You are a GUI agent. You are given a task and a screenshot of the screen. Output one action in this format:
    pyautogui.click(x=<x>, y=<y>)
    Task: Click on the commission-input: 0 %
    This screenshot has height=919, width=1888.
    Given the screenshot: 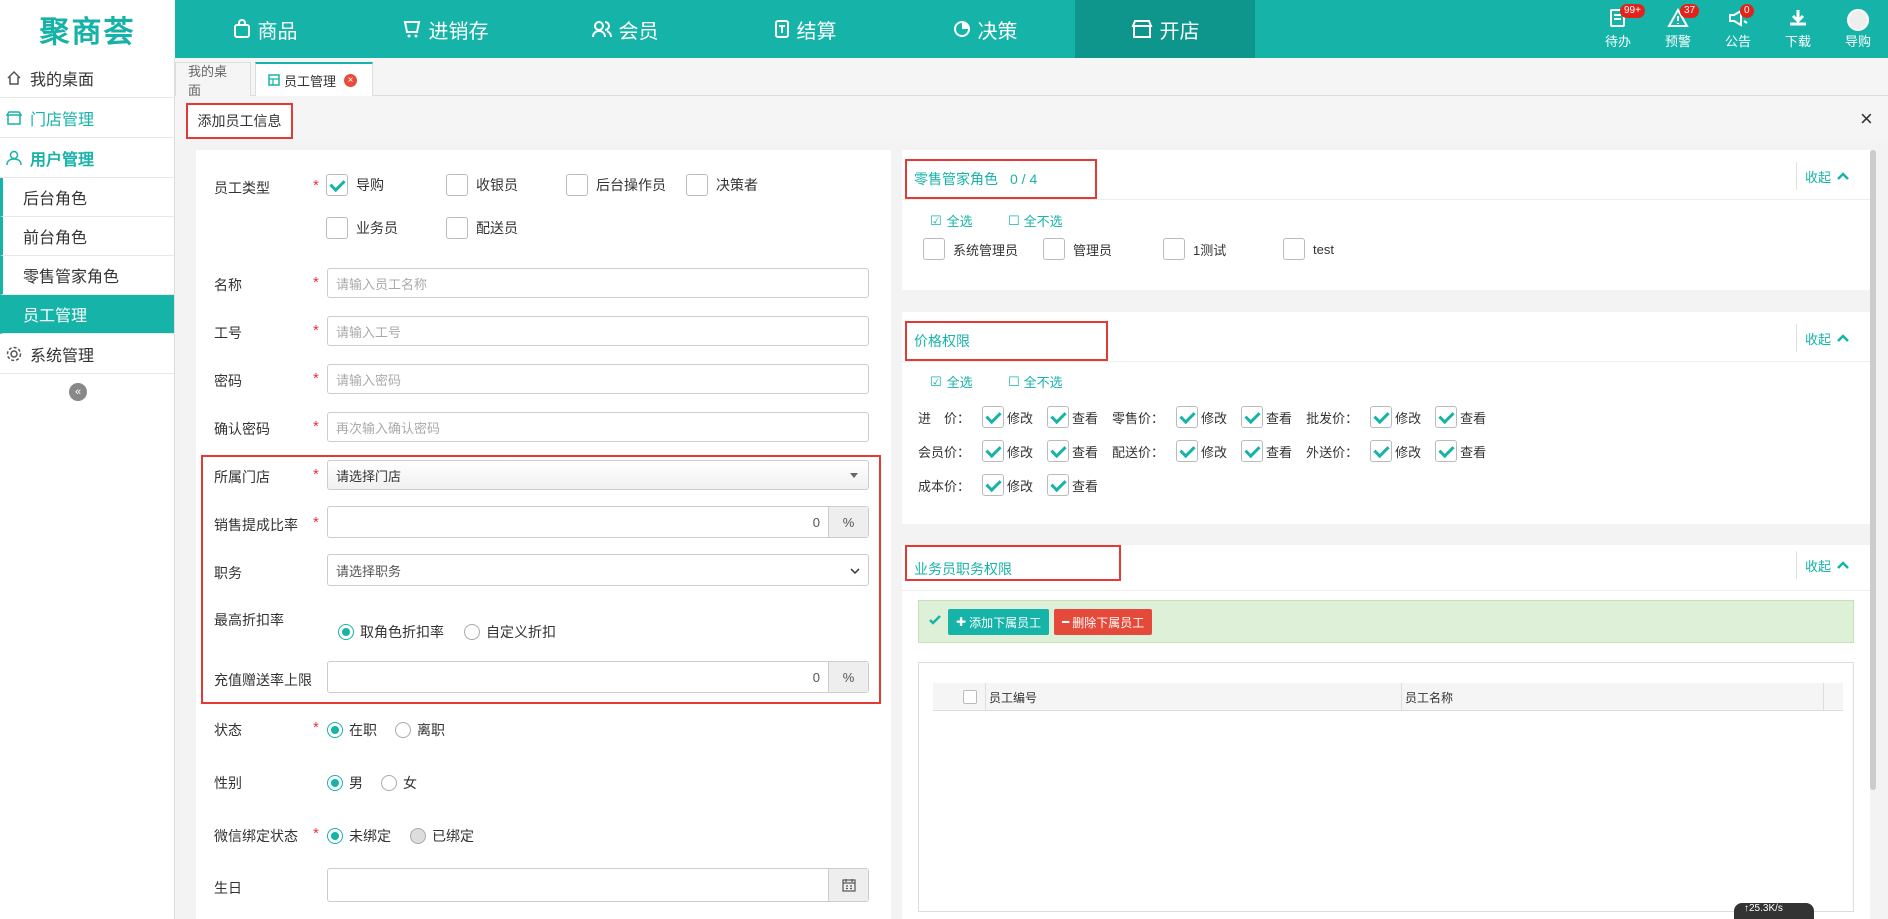 What is the action you would take?
    pyautogui.click(x=598, y=522)
    